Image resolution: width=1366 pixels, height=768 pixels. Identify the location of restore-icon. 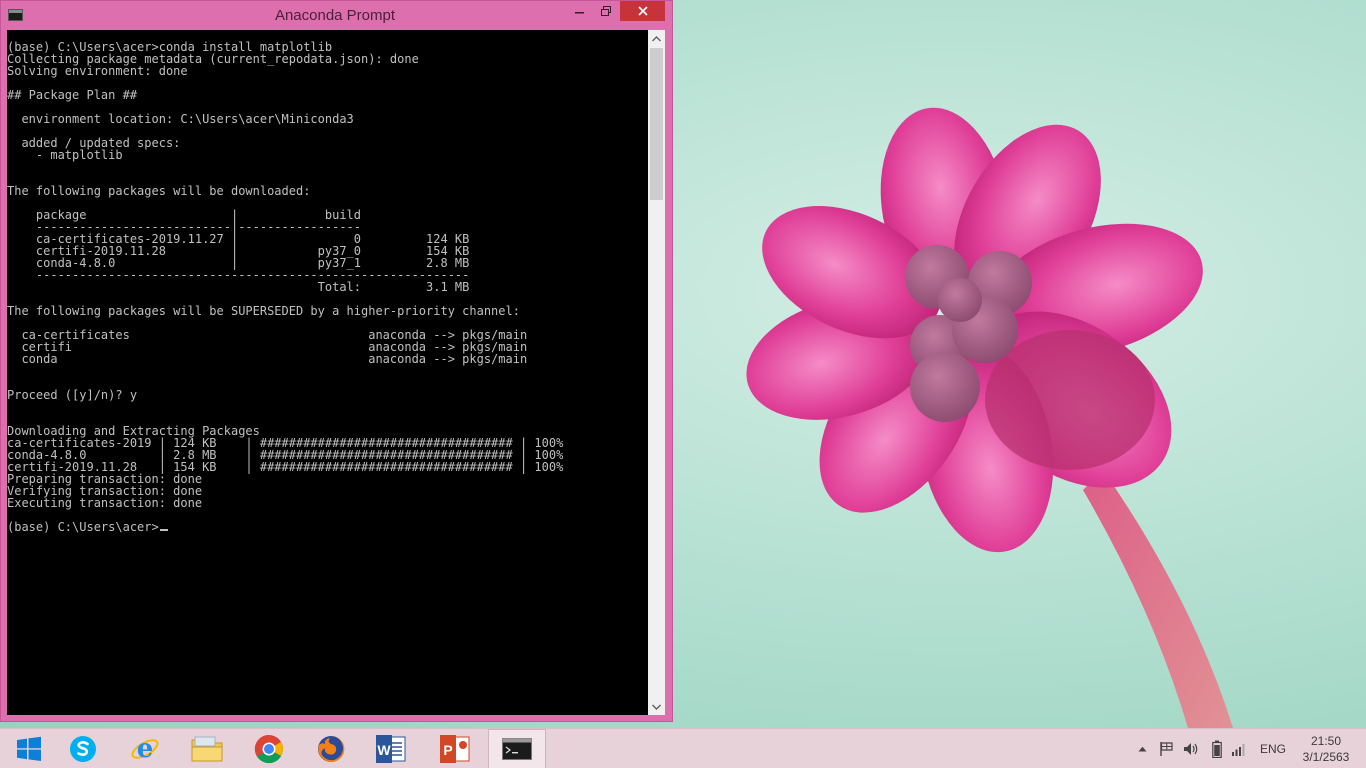
(606, 11).